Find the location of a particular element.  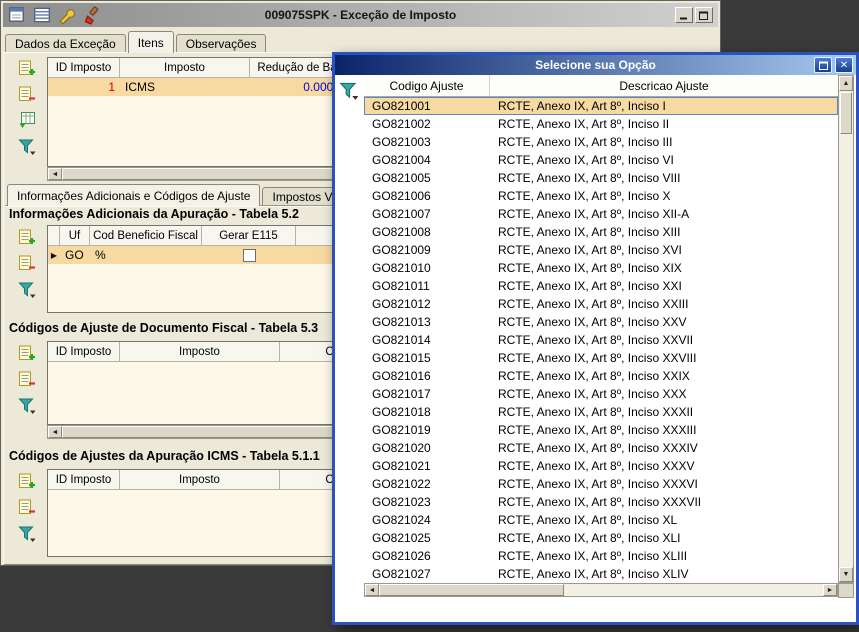

popup-maximize-button is located at coordinates (823, 65).